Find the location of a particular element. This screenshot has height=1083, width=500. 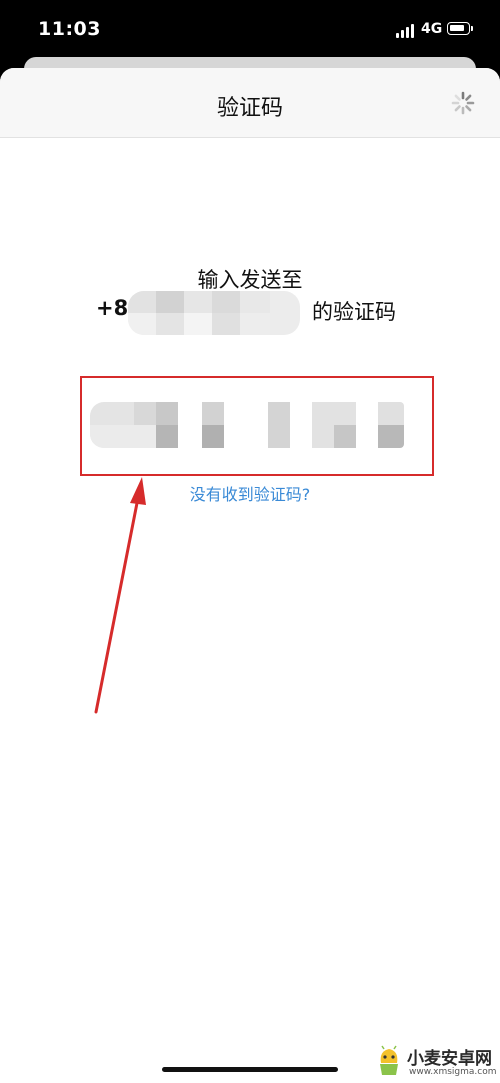

loading-spinner-icon is located at coordinates (463, 103).